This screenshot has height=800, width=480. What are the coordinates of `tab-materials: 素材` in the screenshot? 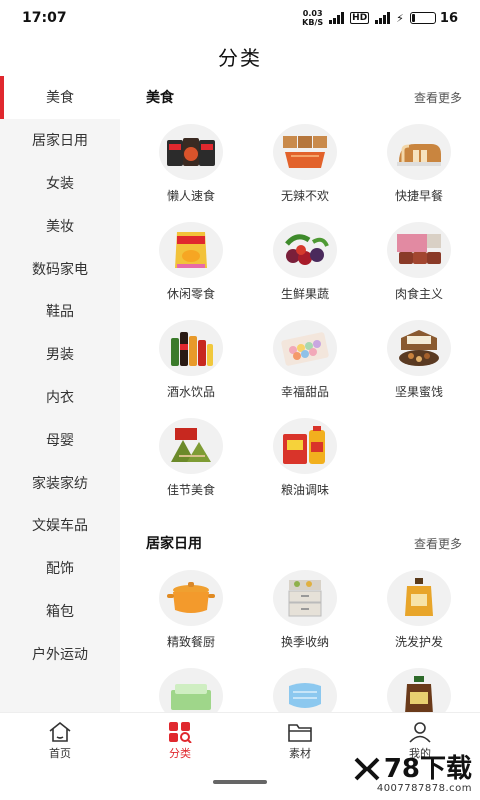 It's located at (300, 741).